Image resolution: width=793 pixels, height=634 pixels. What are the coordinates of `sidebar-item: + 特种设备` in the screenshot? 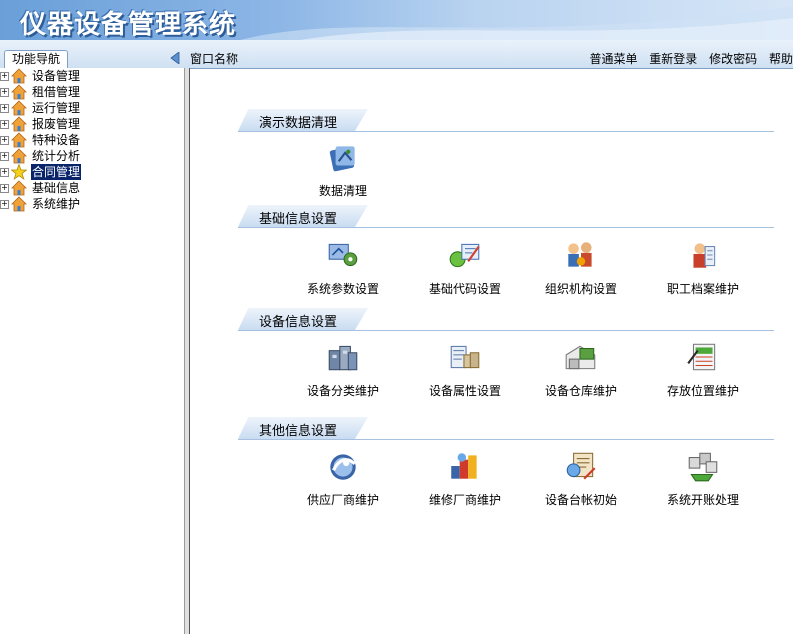 It's located at (92, 140).